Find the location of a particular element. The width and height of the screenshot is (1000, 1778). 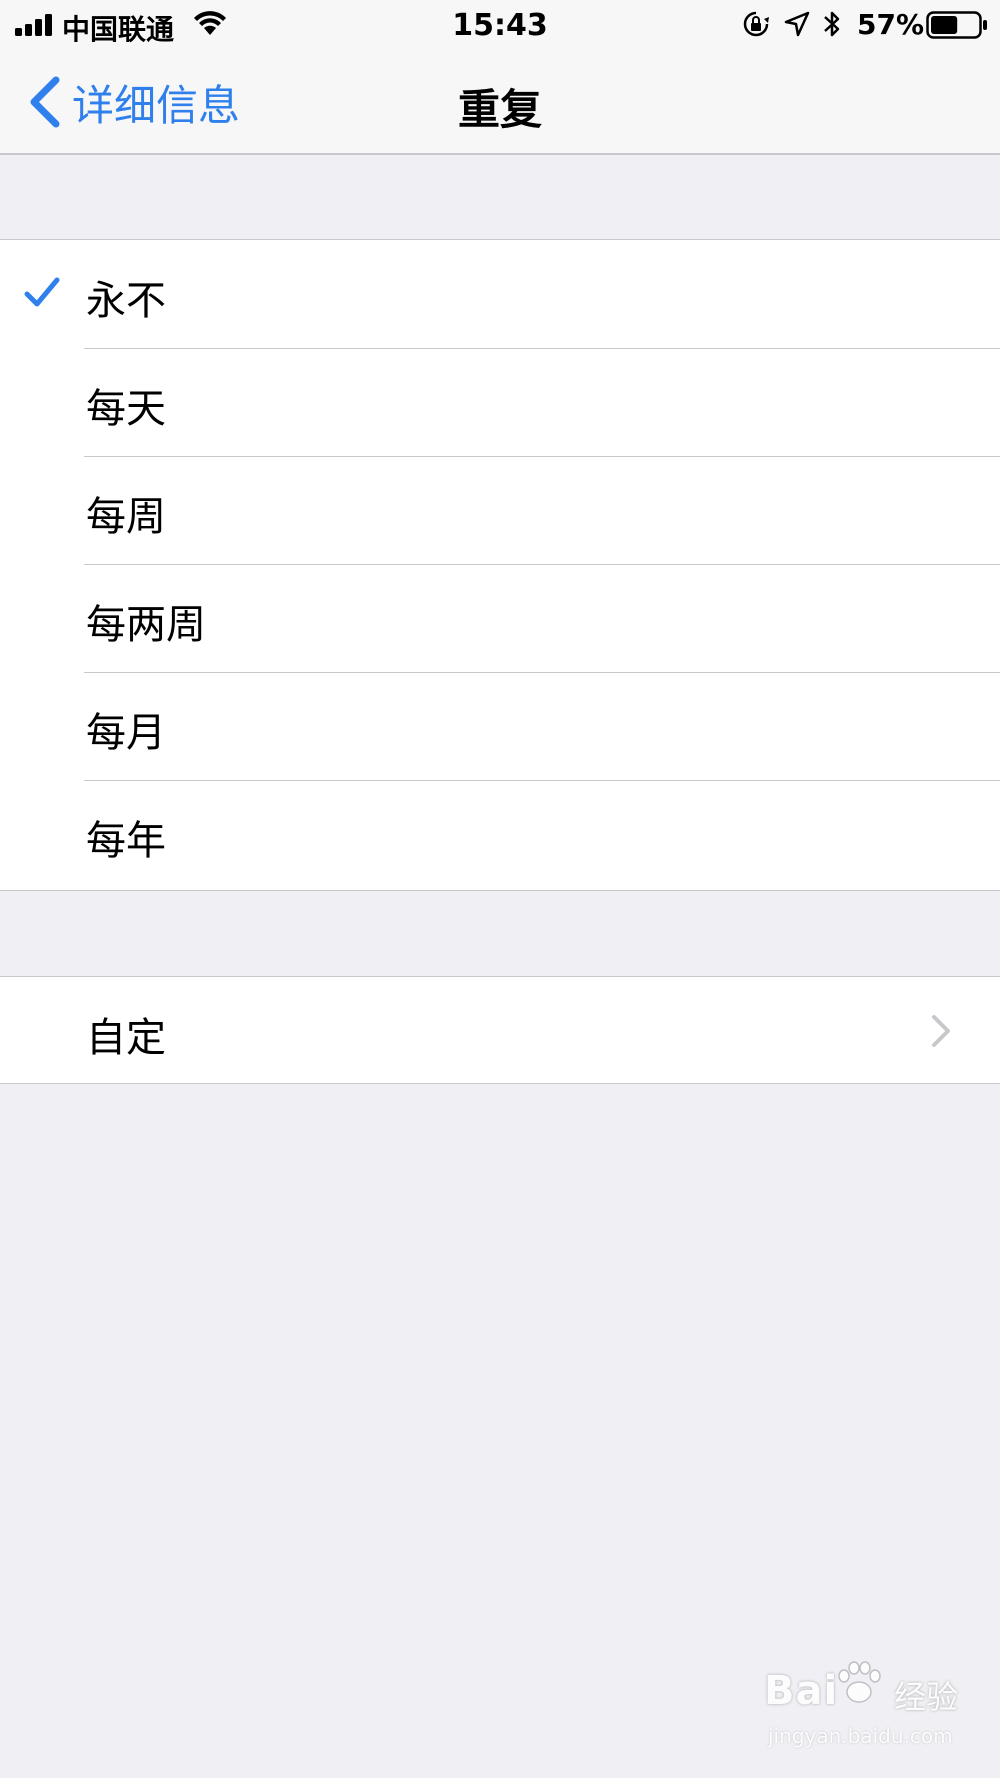

option-label: 每年 is located at coordinates (126, 841).